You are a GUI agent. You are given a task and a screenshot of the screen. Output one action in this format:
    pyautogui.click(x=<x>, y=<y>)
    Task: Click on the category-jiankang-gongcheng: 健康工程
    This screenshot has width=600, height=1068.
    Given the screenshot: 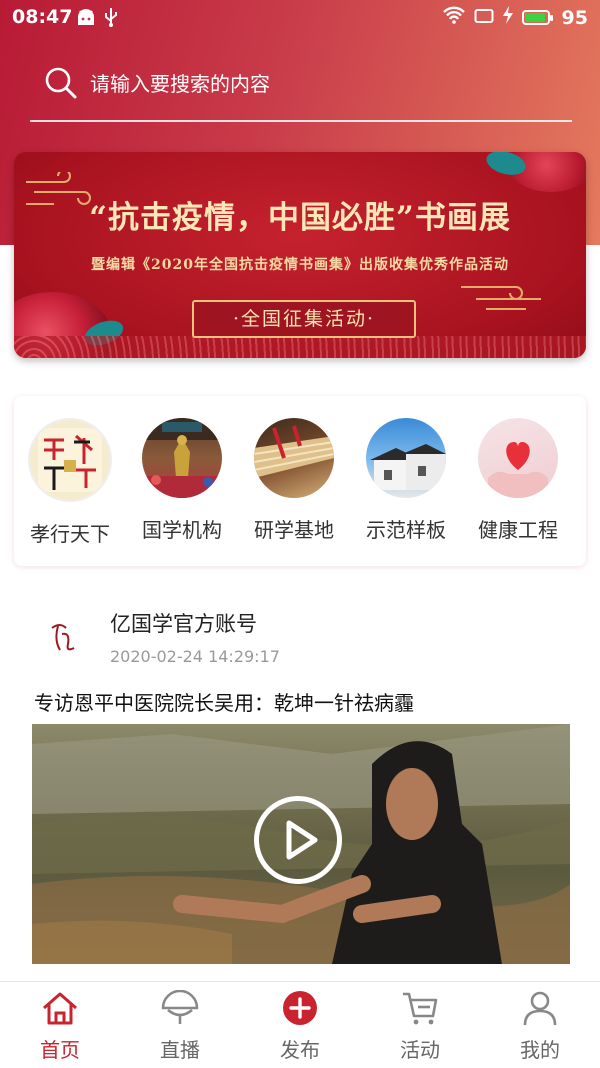 What is the action you would take?
    pyautogui.click(x=518, y=480)
    